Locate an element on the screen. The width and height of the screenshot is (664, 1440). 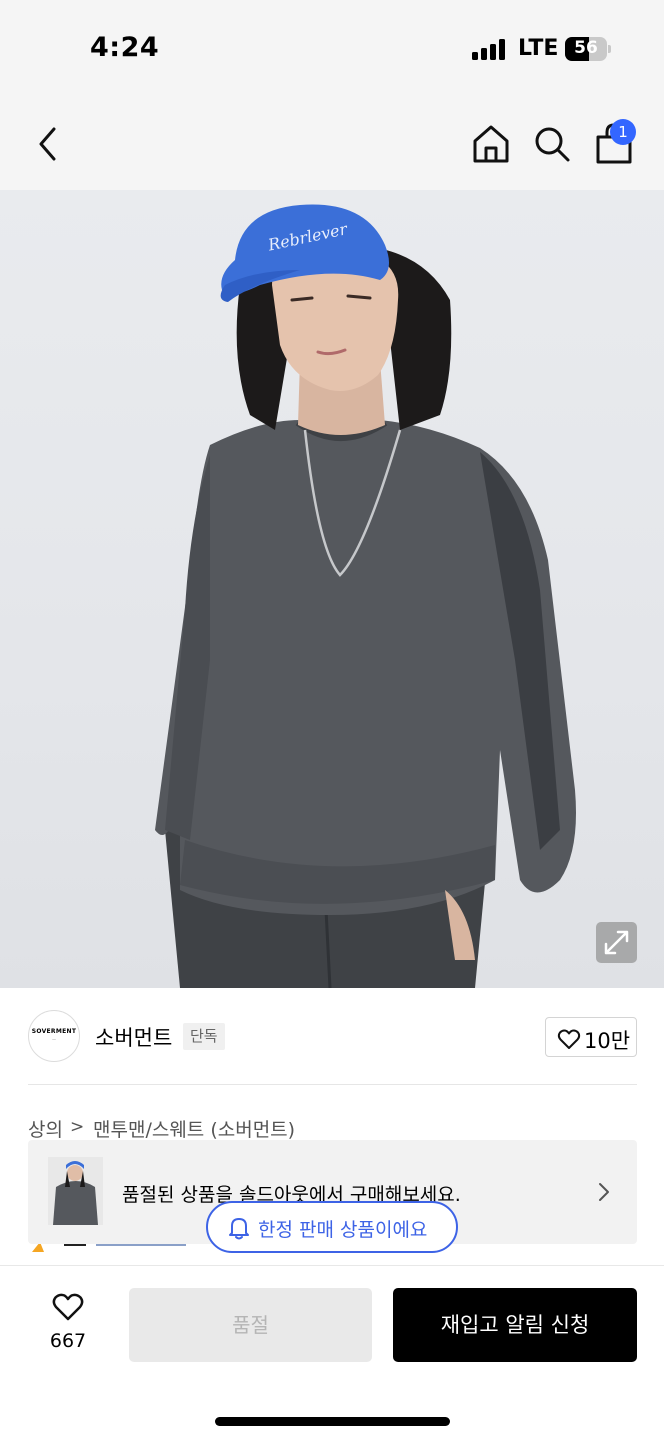
expand-image-button is located at coordinates (616, 942).